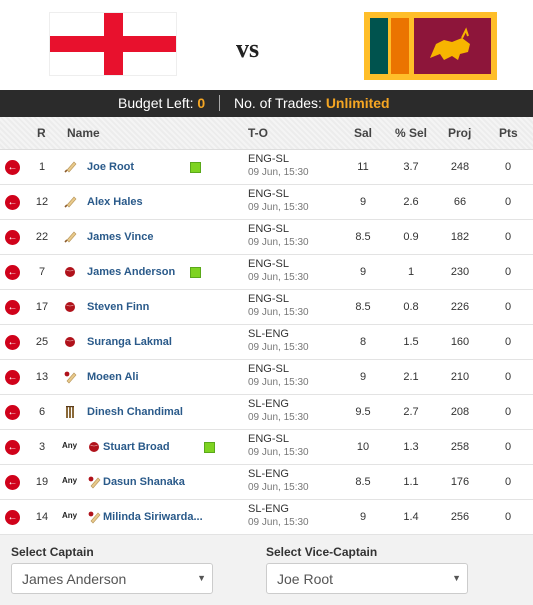 This screenshot has width=533, height=605. I want to click on salary: 9.5, so click(363, 412).